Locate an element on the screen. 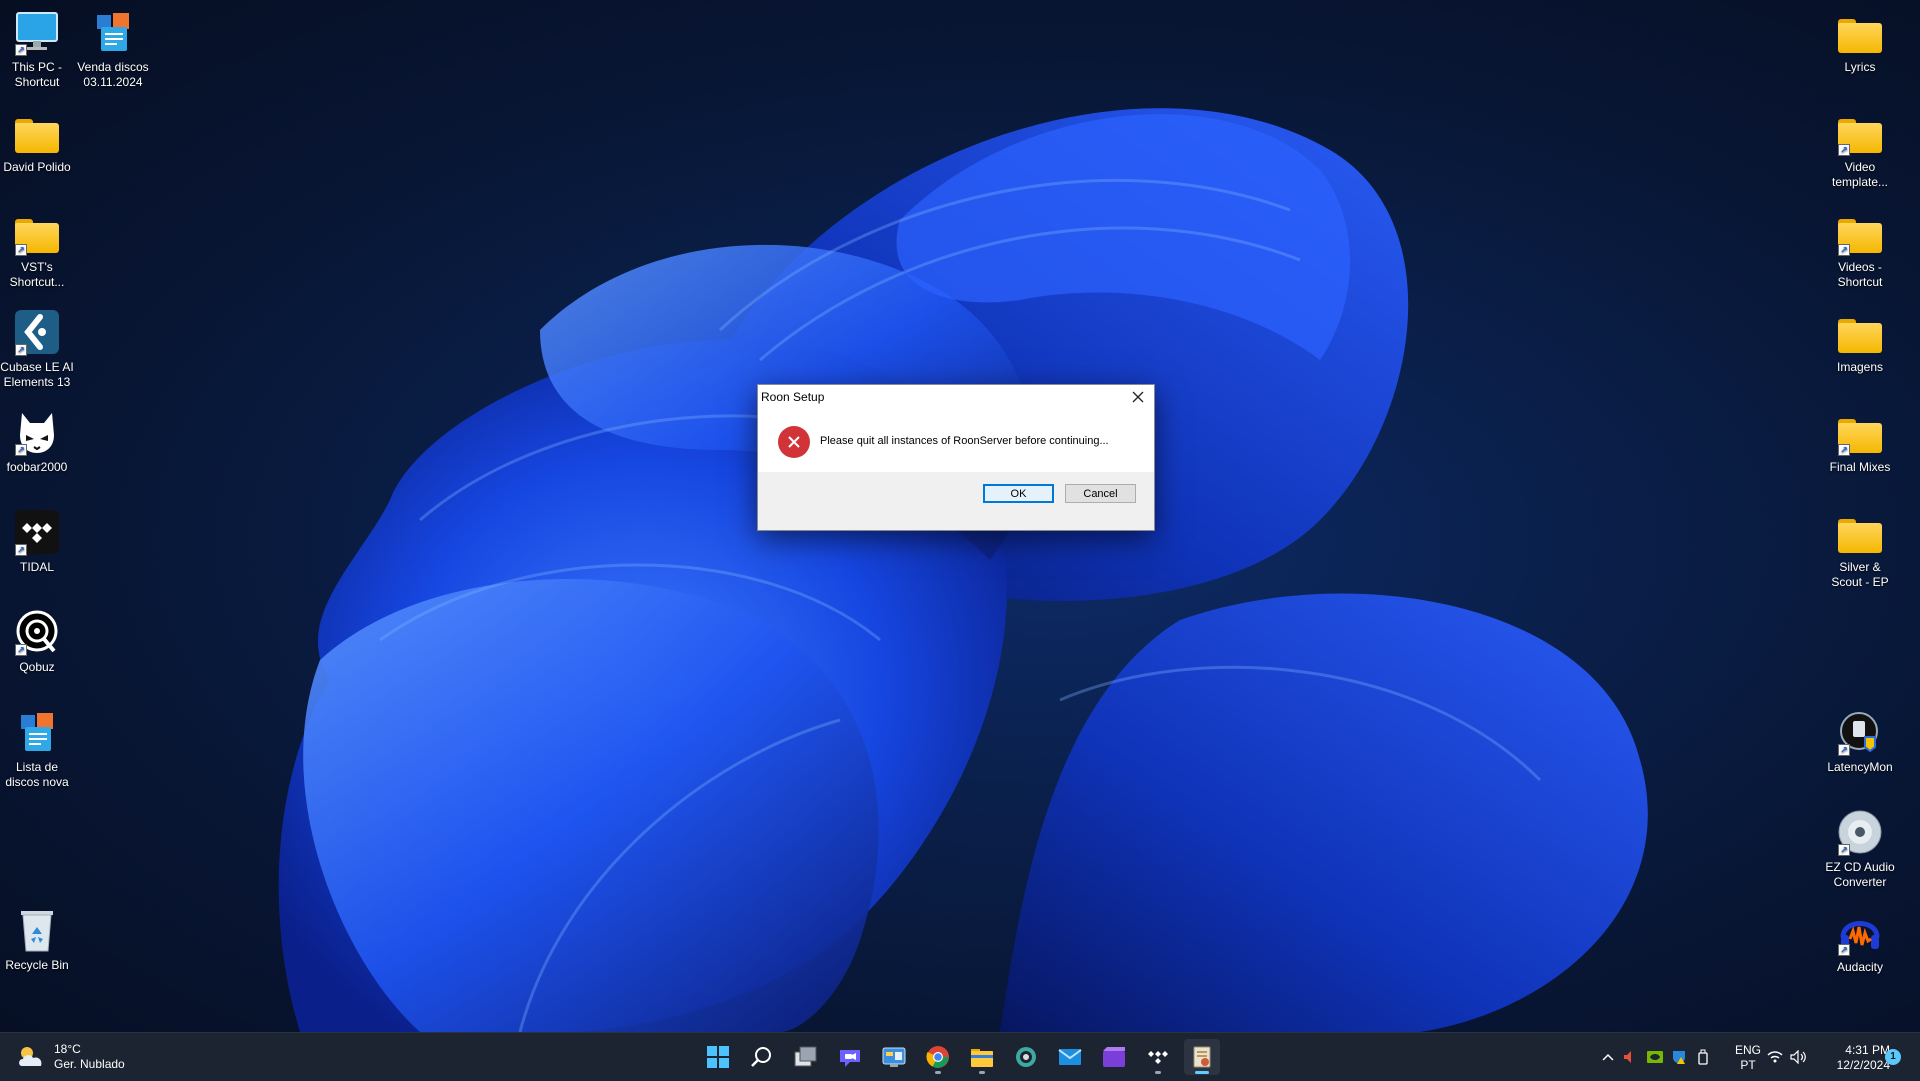  security-warning-icon is located at coordinates (1679, 1057).